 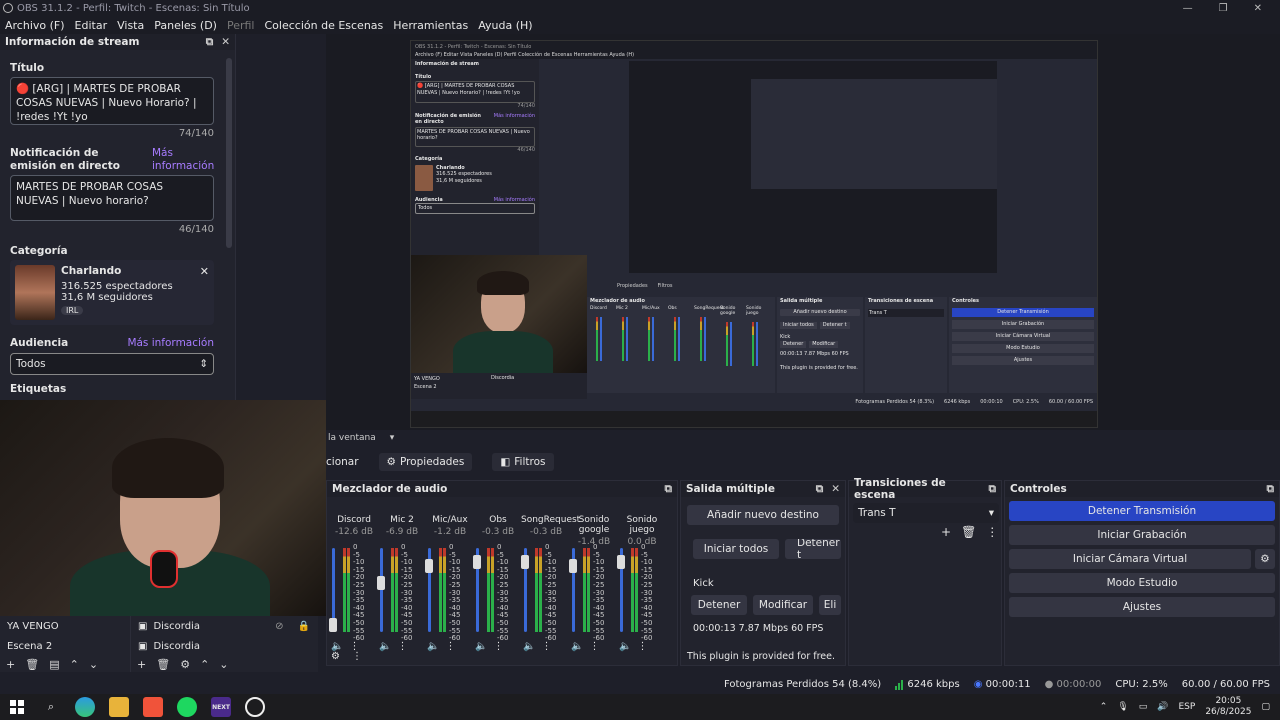 I want to click on dropdown-arrow-icon: ▾, so click(x=392, y=438).